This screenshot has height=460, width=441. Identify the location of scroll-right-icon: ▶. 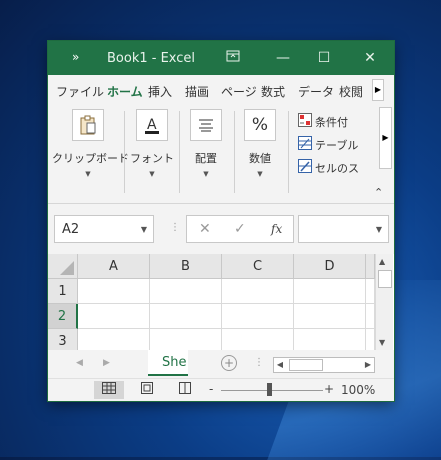
(368, 365).